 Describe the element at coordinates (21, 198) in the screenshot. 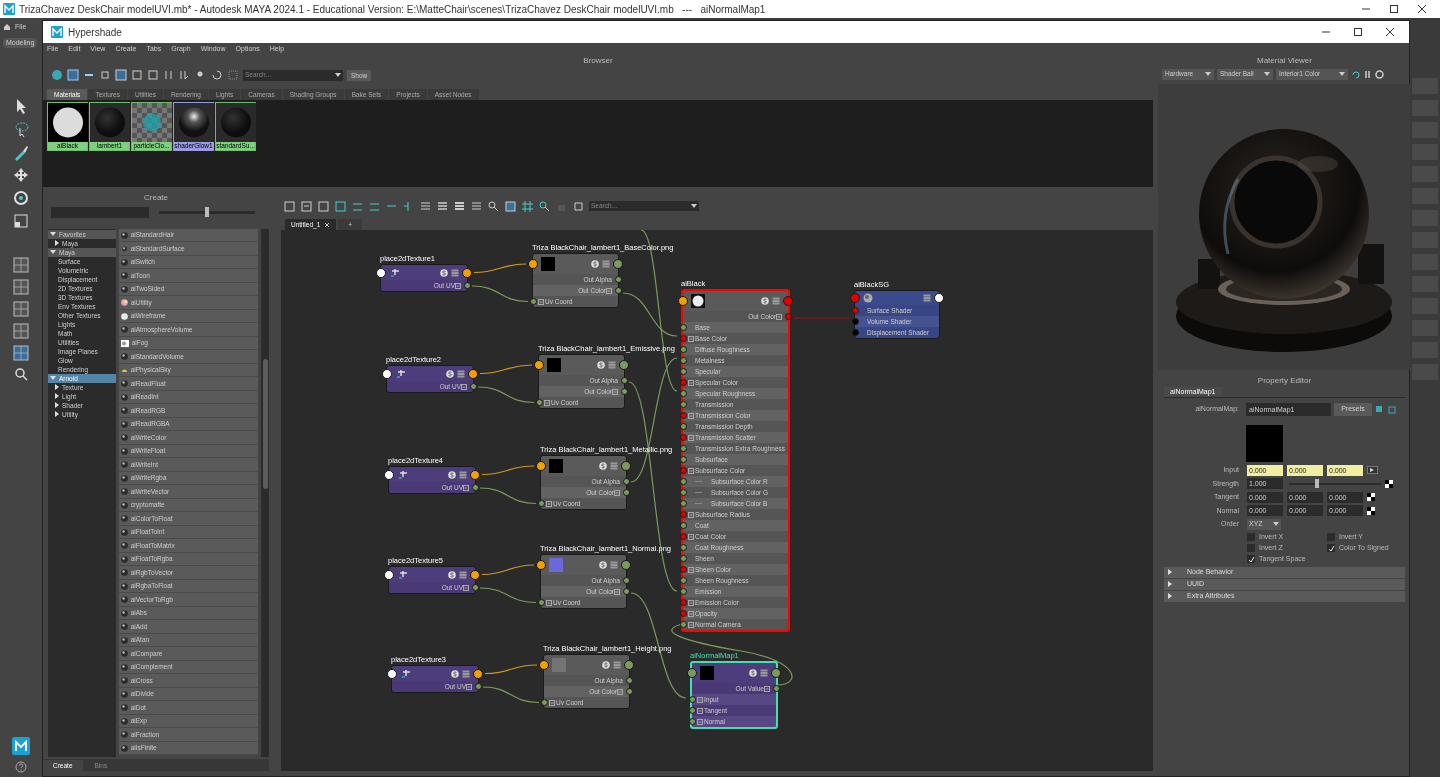

I see `rotate-tool-icon` at that location.